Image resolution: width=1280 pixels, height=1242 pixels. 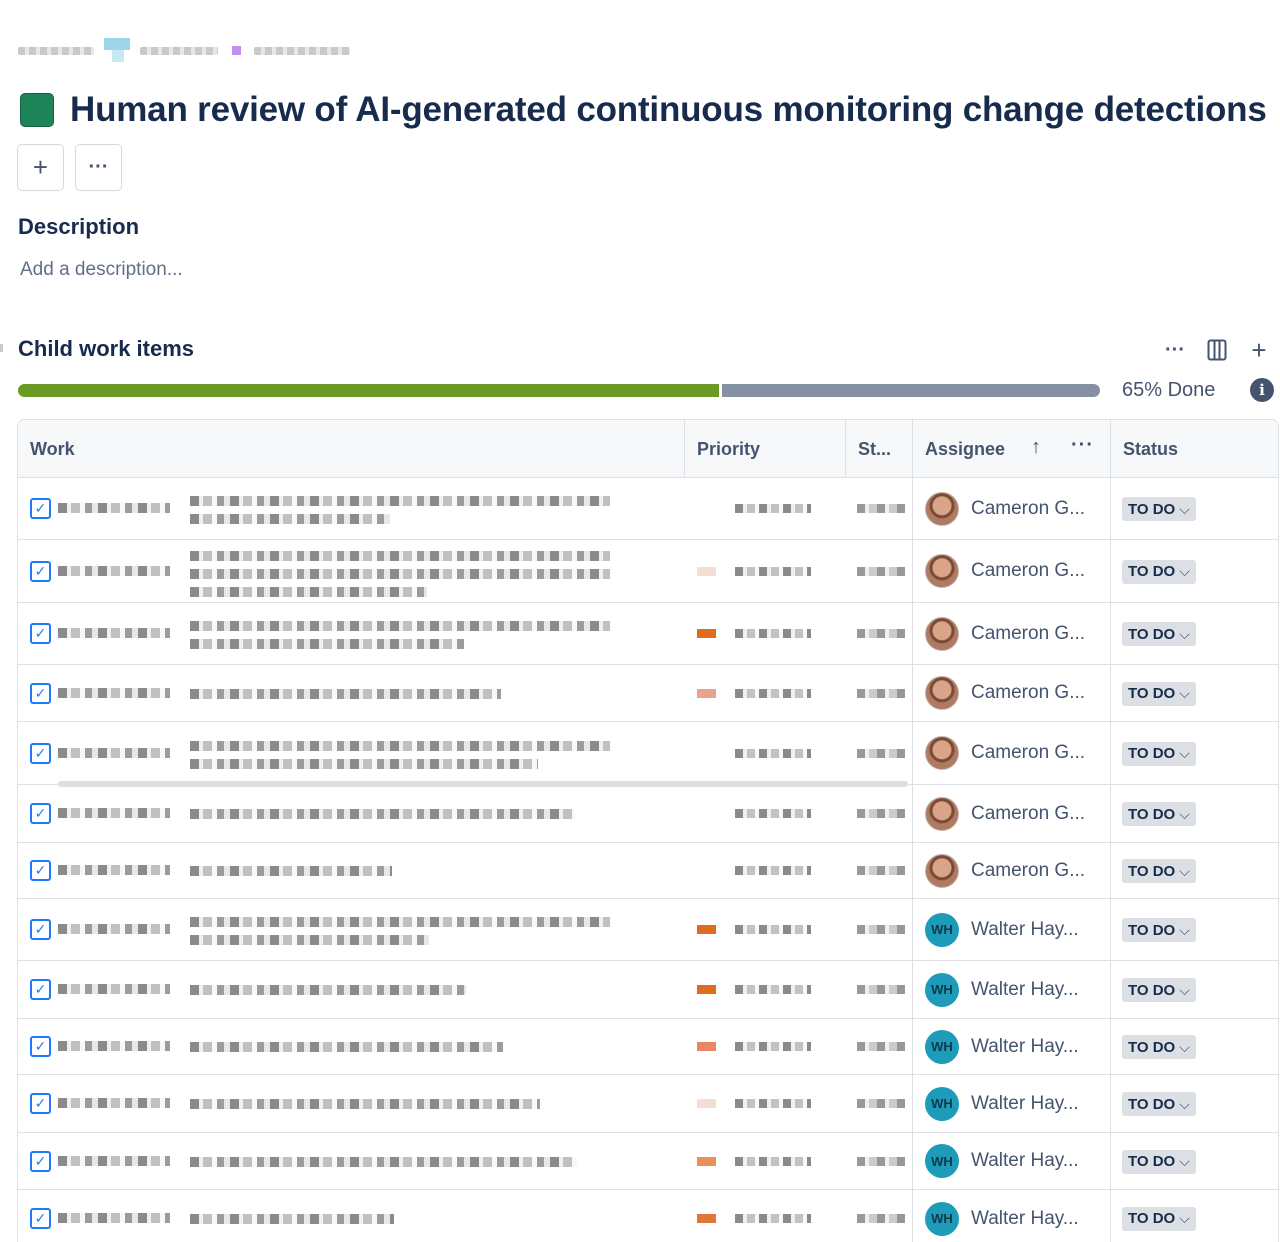 I want to click on column-header-assignee: Assignee ↑ ···, so click(x=1012, y=449).